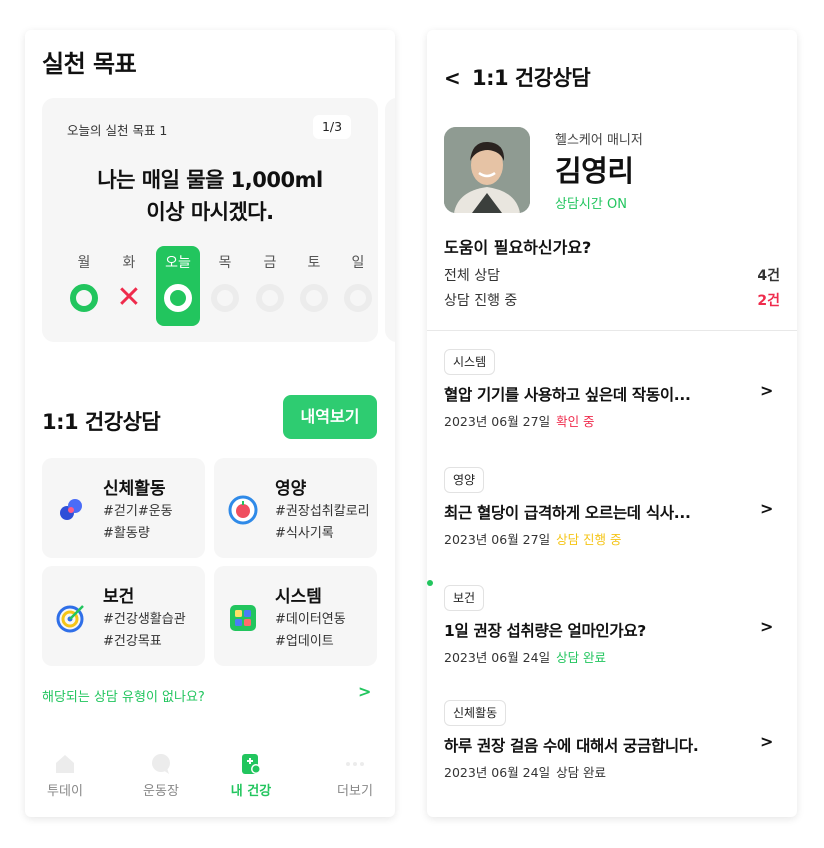 The height and width of the screenshot is (848, 824). What do you see at coordinates (304, 641) in the screenshot?
I see `category-tag: #업데이트` at bounding box center [304, 641].